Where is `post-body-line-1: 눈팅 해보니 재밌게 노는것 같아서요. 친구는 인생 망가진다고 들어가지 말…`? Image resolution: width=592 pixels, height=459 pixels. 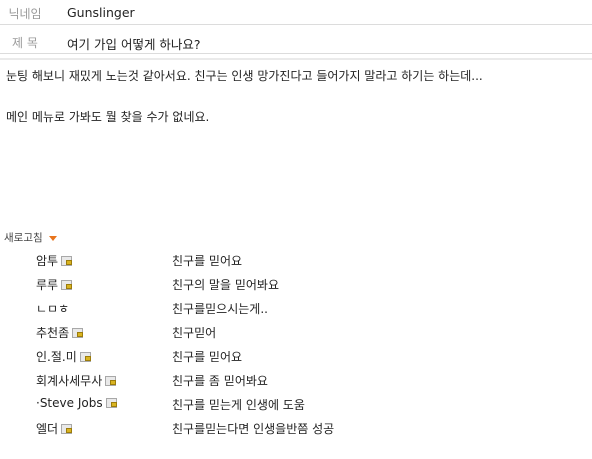
post-body-line-1: 눈팅 해보니 재밌게 노는것 같아서요. 친구는 인생 망가진다고 들어가지 말… is located at coordinates (244, 76).